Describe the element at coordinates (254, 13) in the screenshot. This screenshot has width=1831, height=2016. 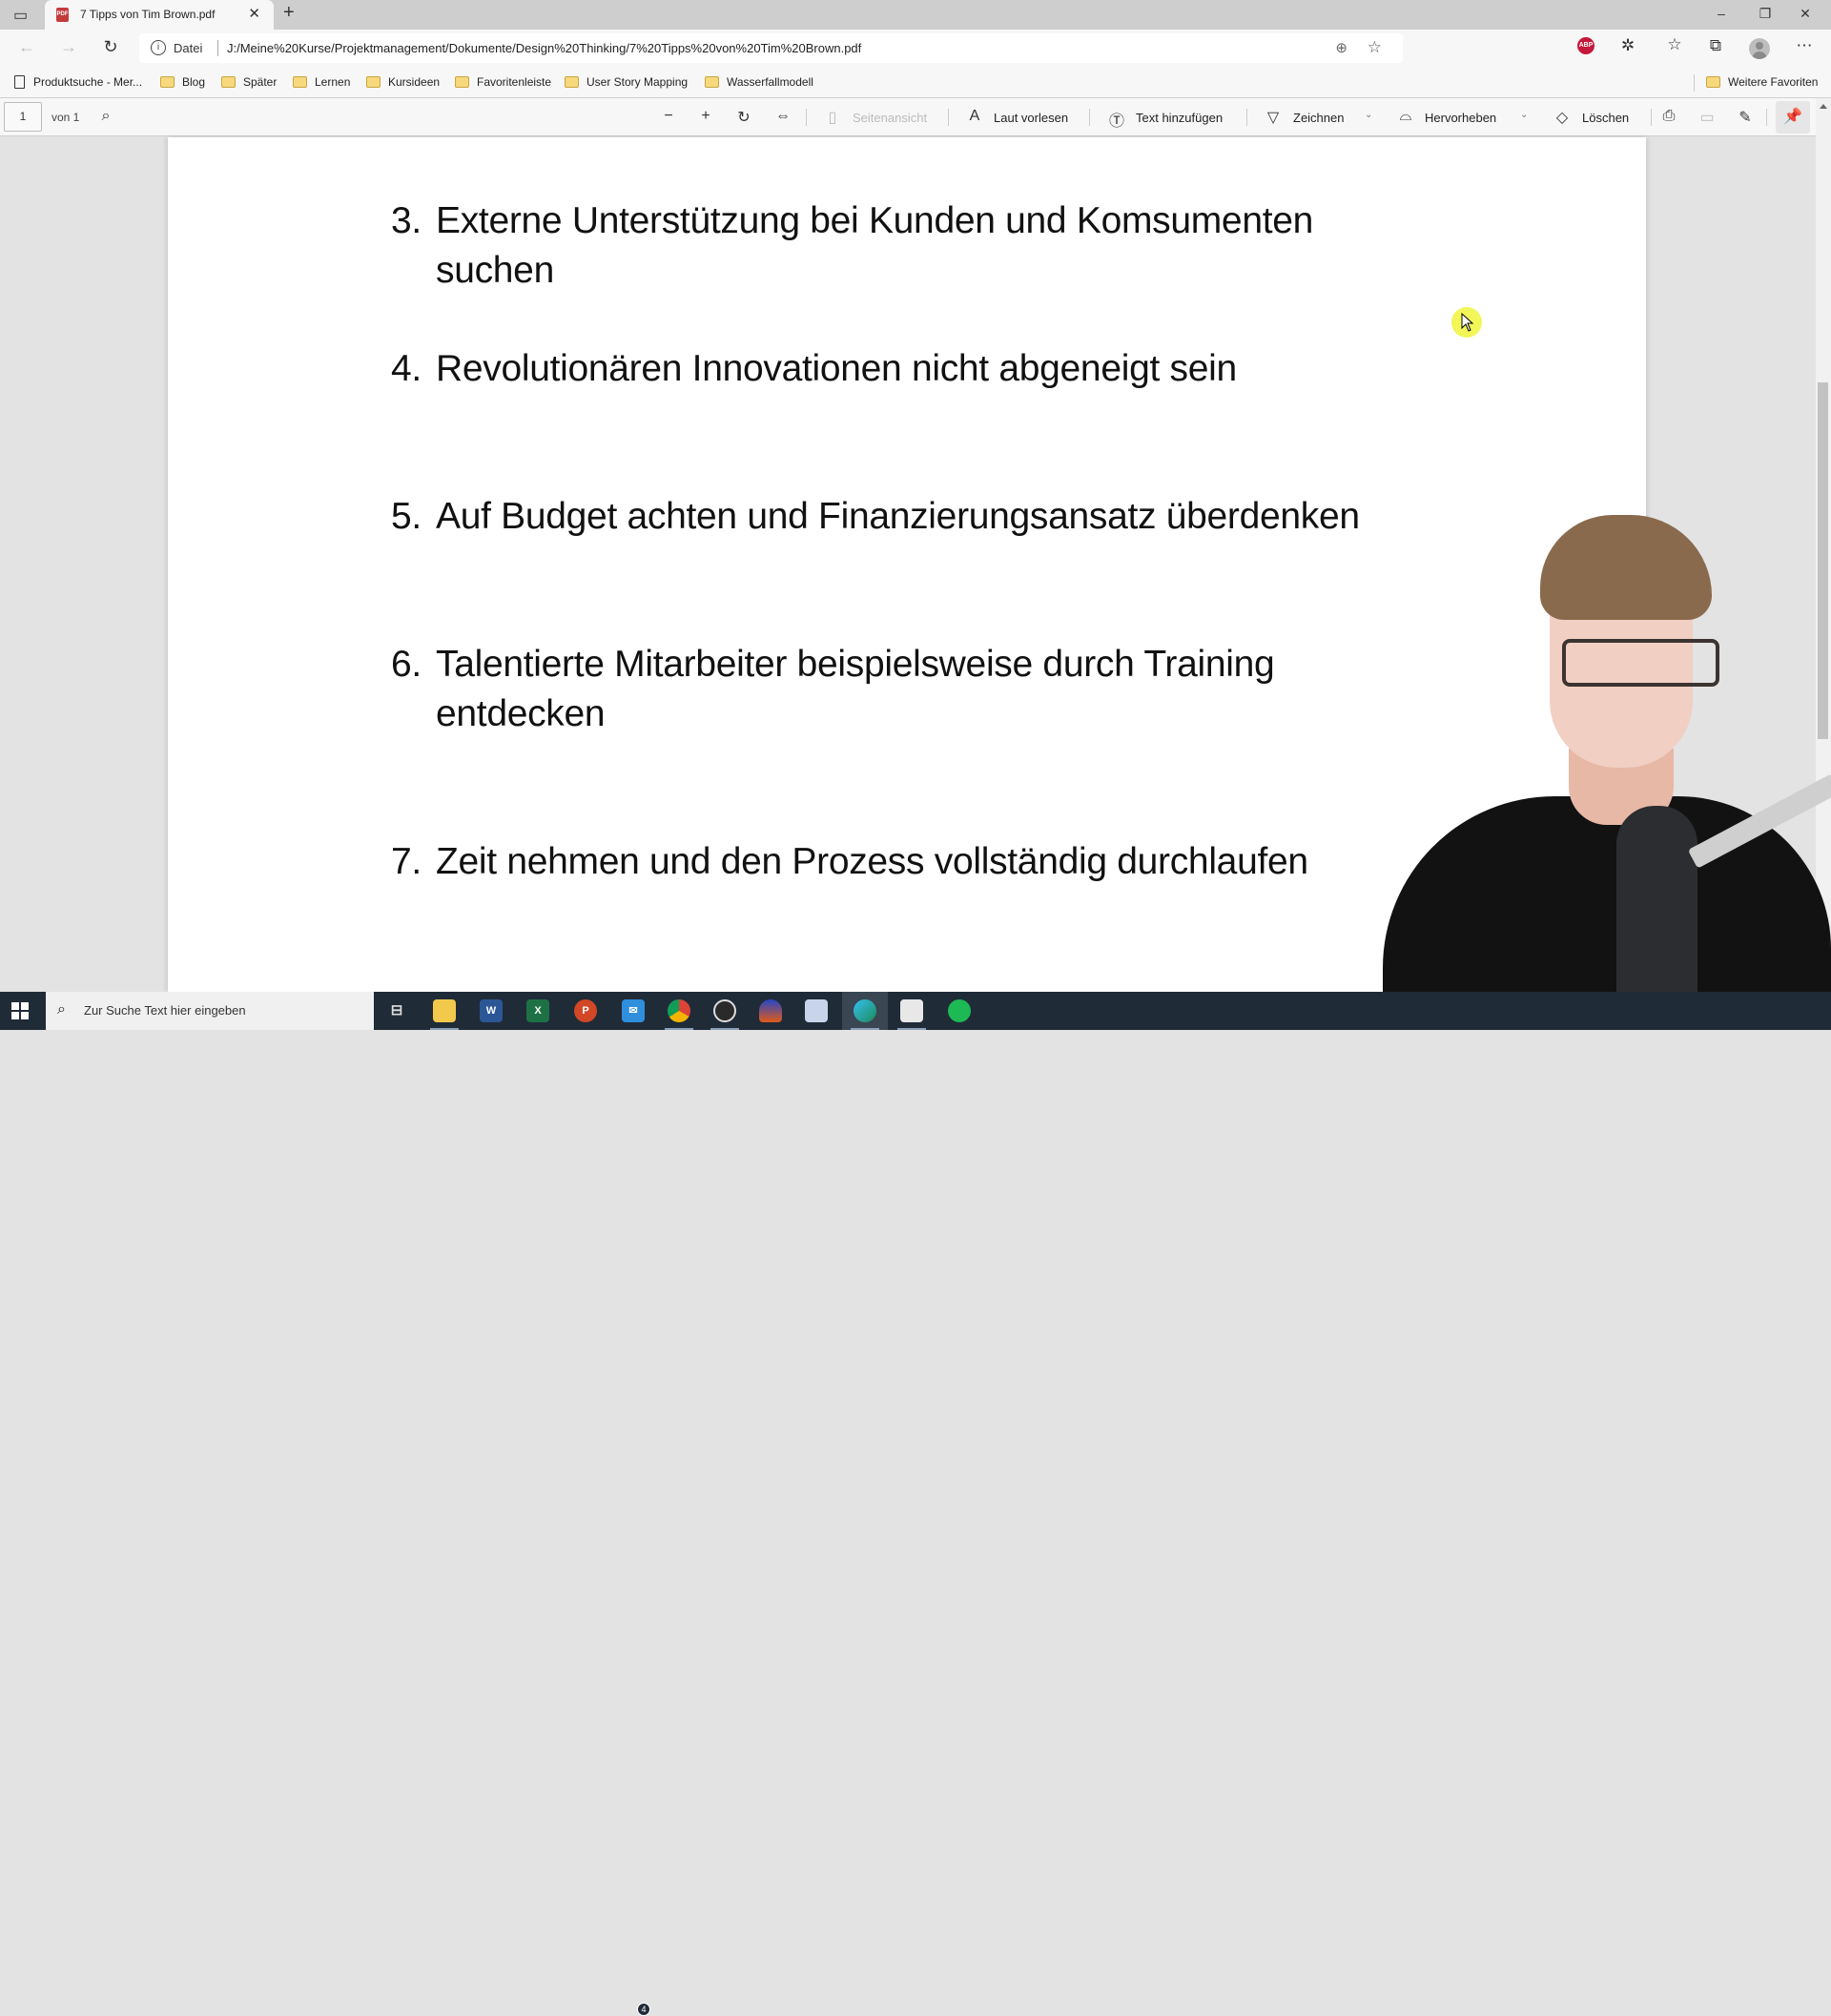
I see `close-tab-icon: ✕` at that location.